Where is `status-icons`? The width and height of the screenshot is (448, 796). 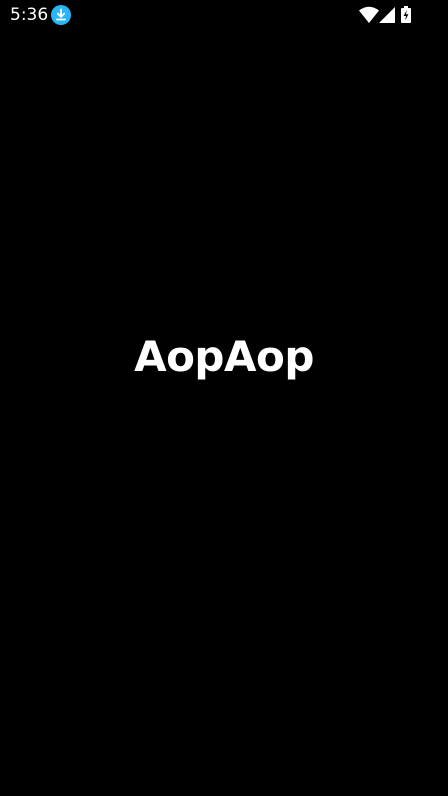
status-icons is located at coordinates (387, 15).